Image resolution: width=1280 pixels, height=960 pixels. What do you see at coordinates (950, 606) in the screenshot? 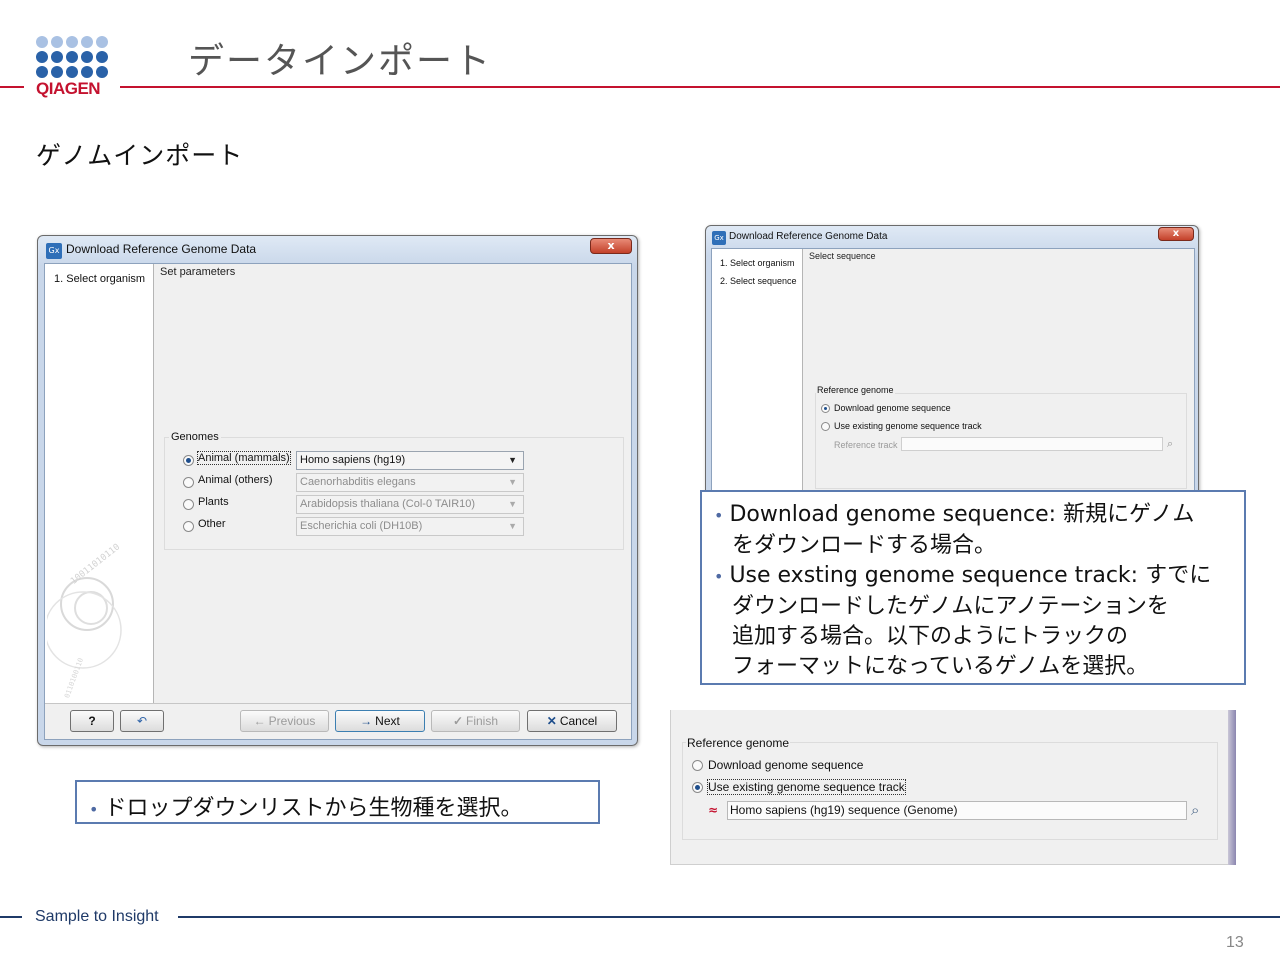
I see `callout-line: ダウンロードしたゲノムにアノテーションを` at bounding box center [950, 606].